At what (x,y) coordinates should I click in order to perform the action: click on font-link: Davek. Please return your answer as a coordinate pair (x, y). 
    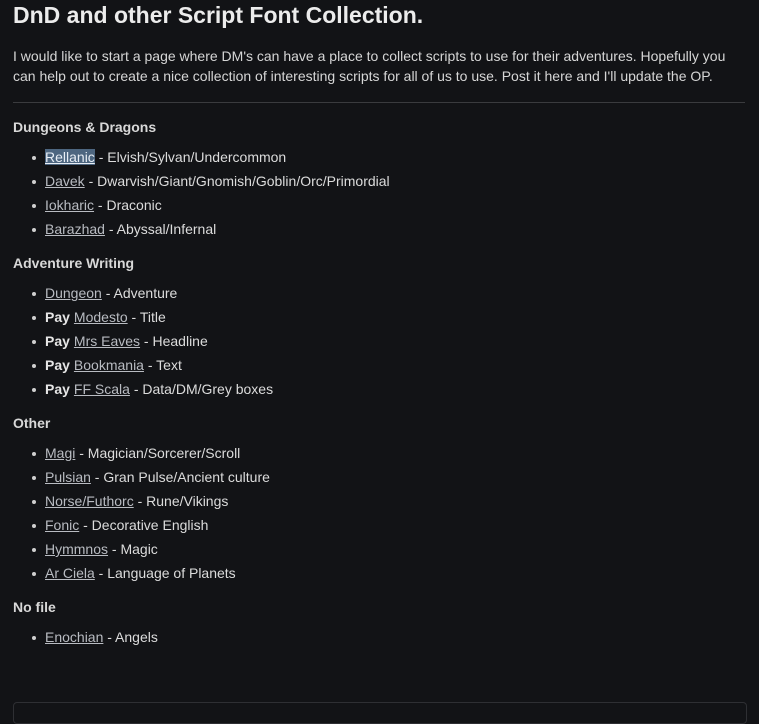
    Looking at the image, I should click on (65, 181).